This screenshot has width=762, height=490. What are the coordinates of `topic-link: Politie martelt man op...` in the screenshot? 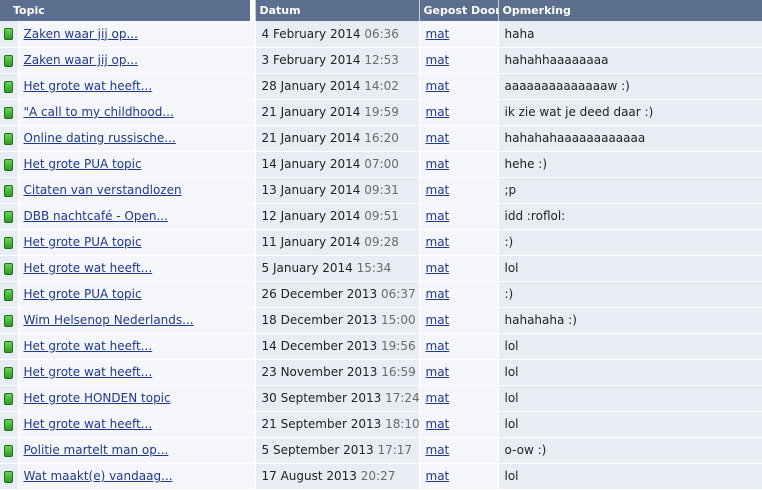 It's located at (96, 450).